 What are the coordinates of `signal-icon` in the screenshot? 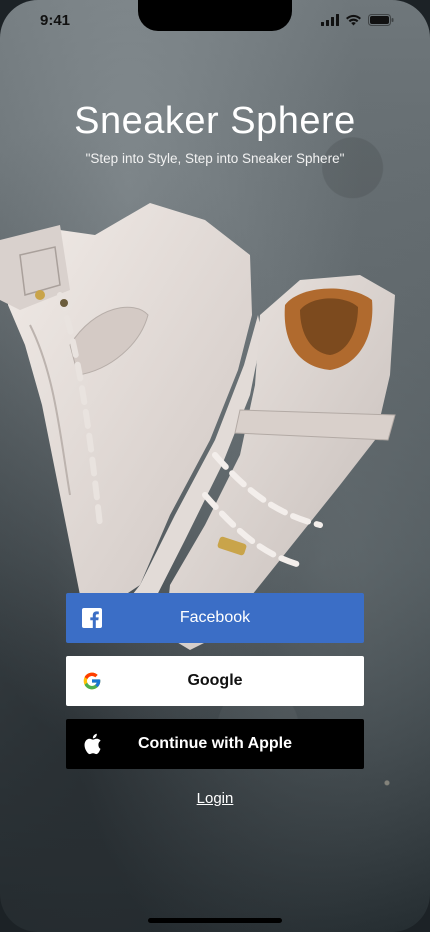 It's located at (330, 20).